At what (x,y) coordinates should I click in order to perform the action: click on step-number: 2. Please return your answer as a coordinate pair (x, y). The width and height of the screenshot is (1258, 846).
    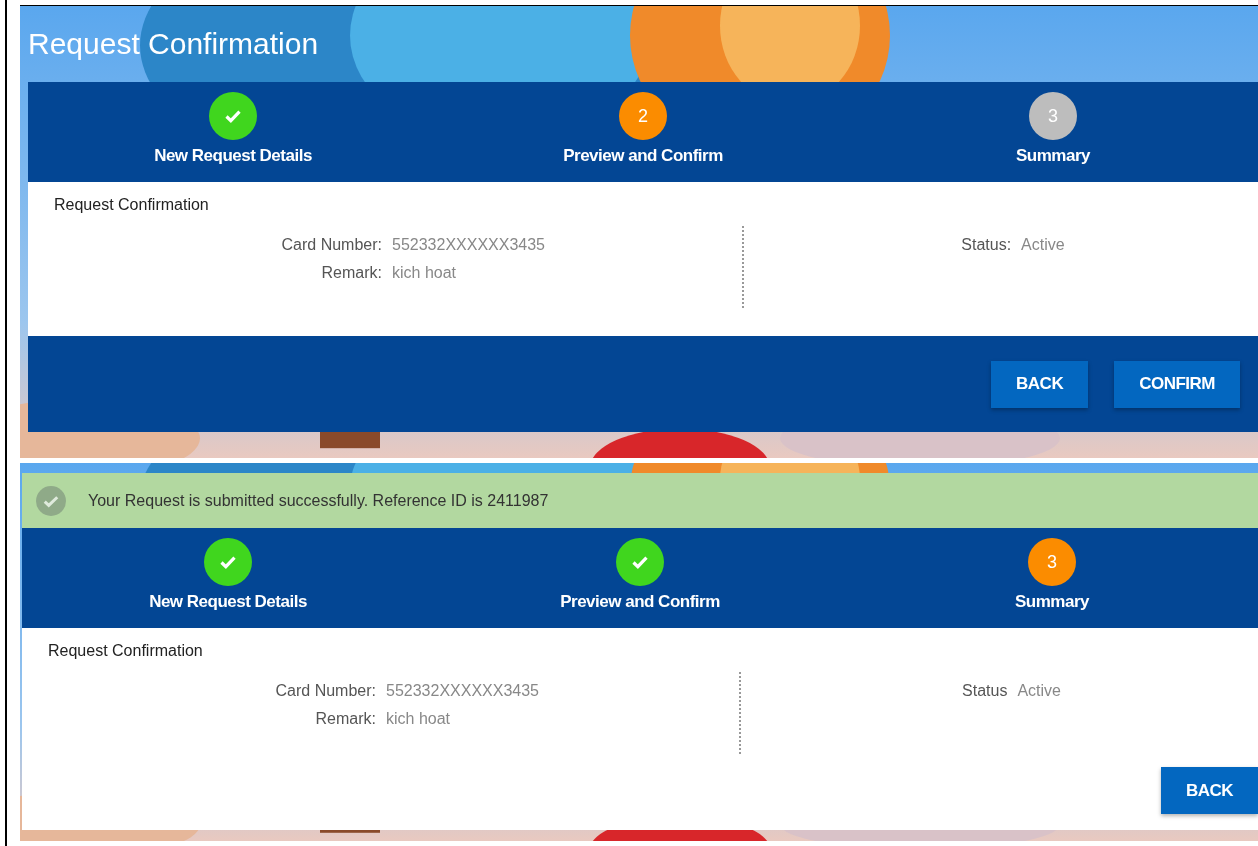
    Looking at the image, I should click on (643, 116).